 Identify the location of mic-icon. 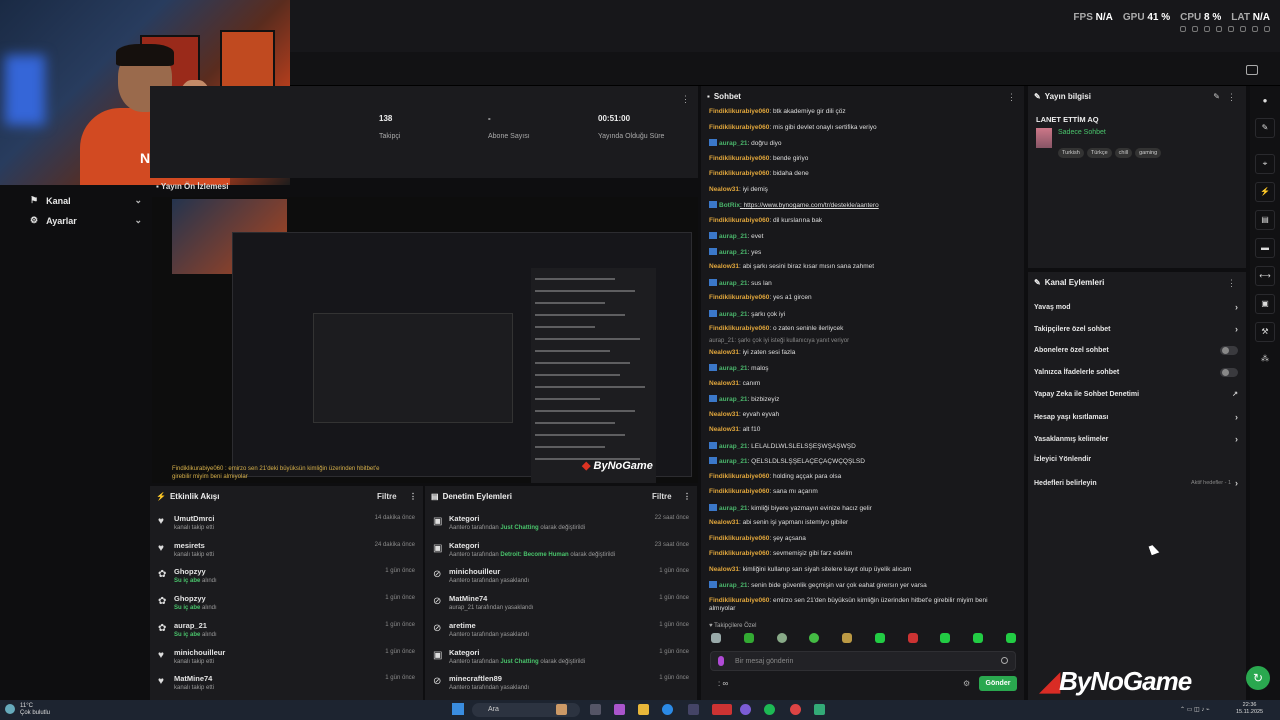
(1219, 29).